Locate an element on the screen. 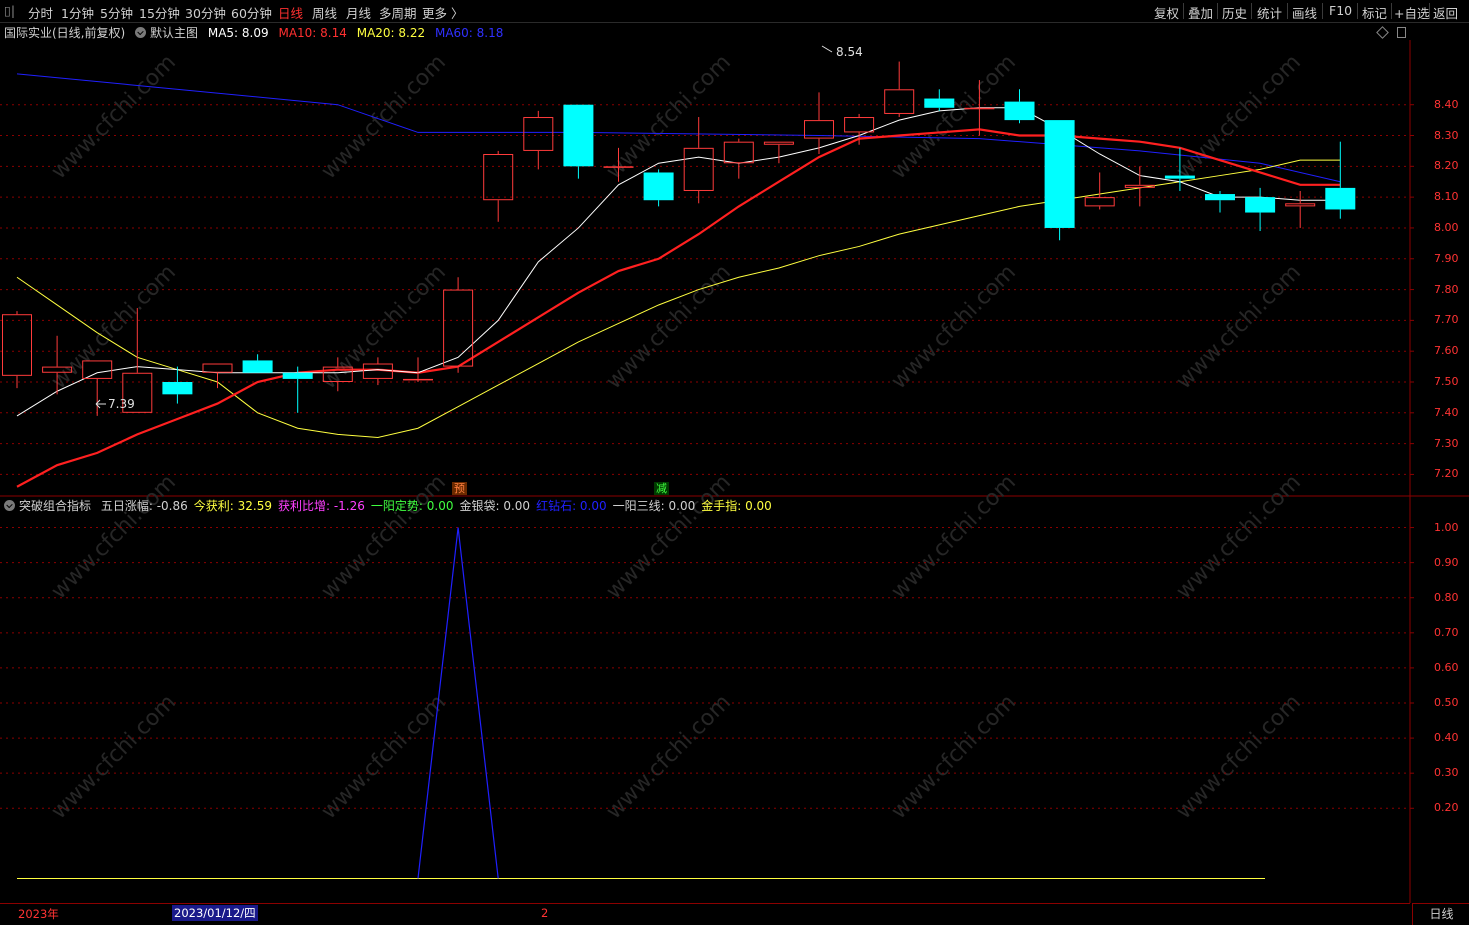  price-tick-label: 7.50 is located at coordinates (1446, 381).